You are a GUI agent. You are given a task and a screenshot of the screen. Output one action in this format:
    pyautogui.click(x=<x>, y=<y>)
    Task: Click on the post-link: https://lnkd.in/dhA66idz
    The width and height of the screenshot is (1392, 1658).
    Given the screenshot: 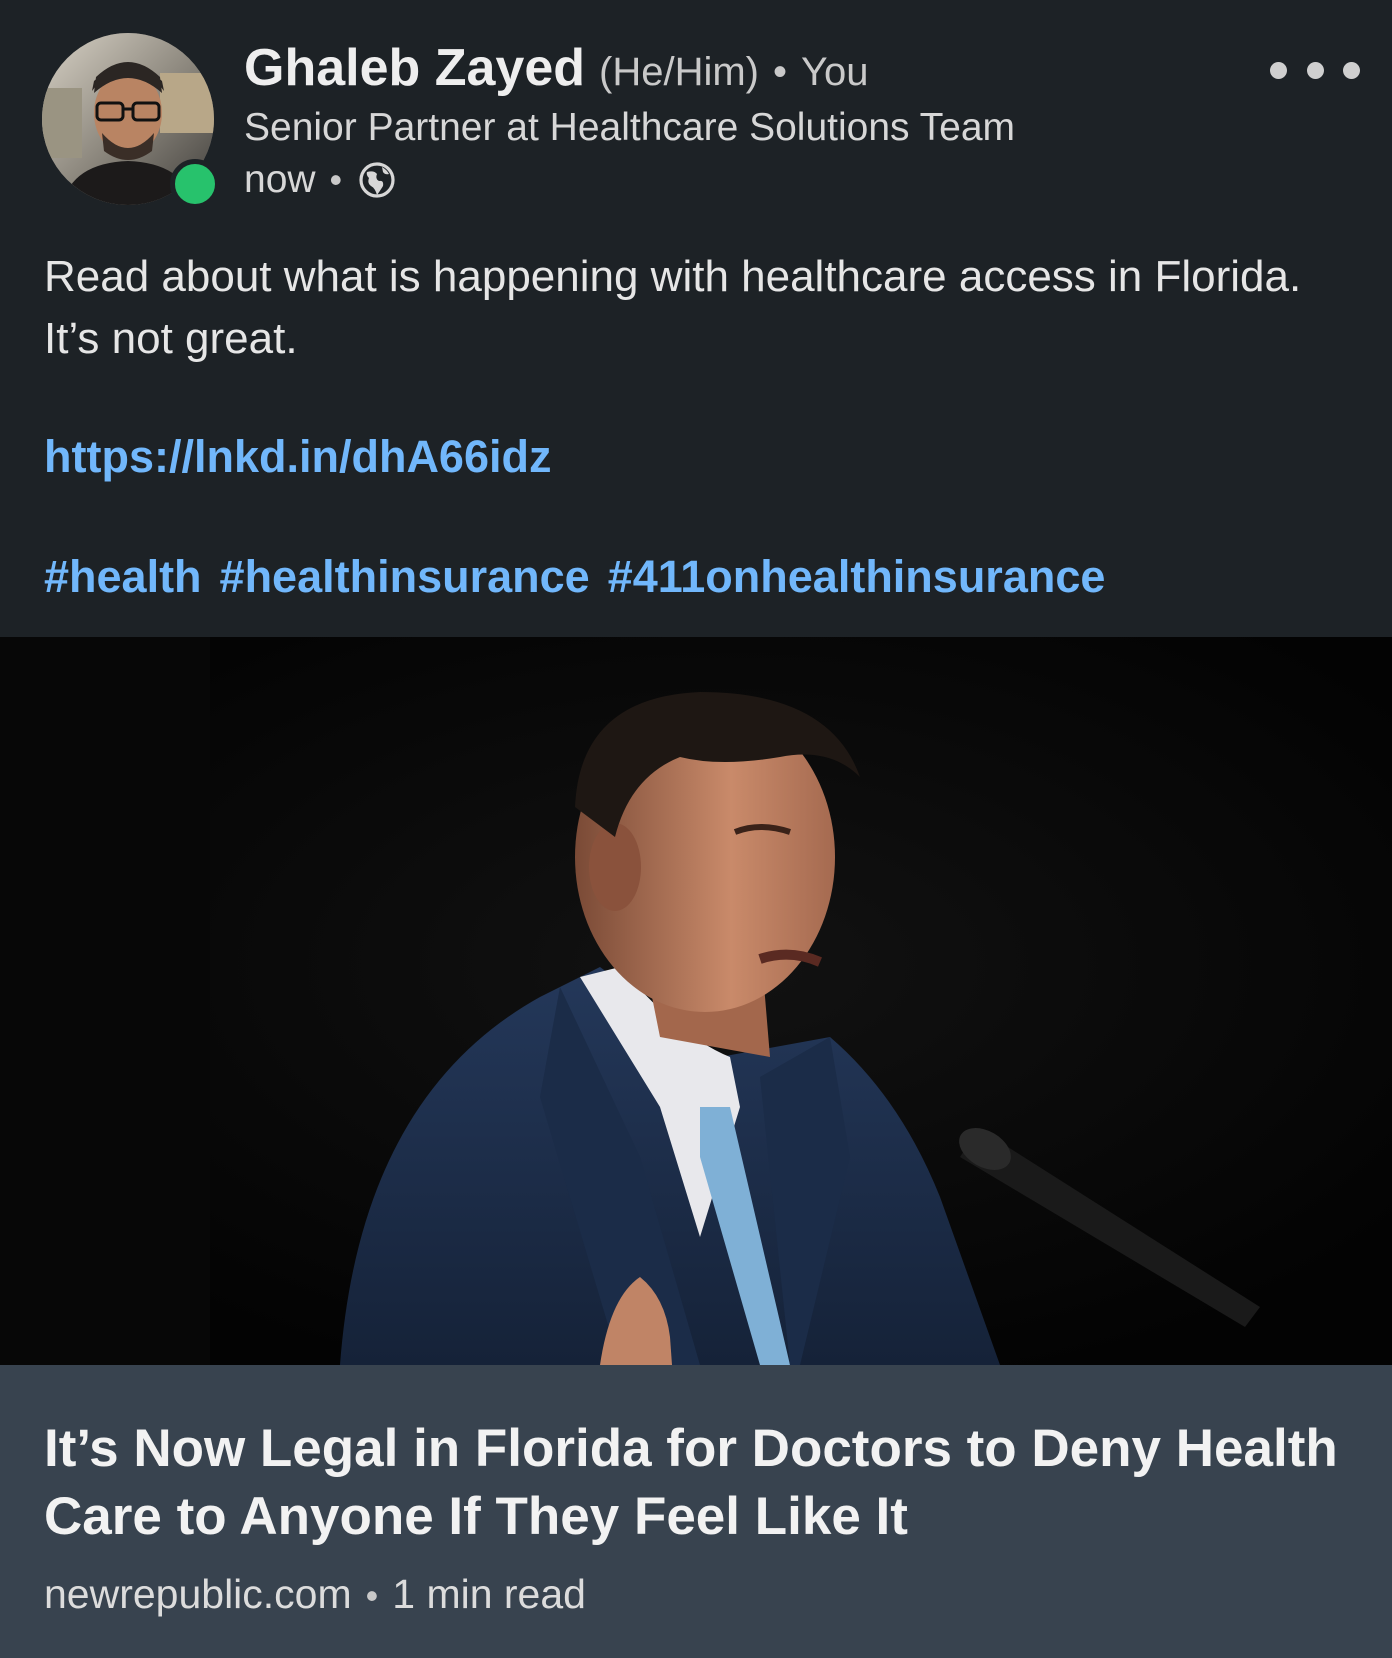 What is the action you would take?
    pyautogui.click(x=297, y=457)
    